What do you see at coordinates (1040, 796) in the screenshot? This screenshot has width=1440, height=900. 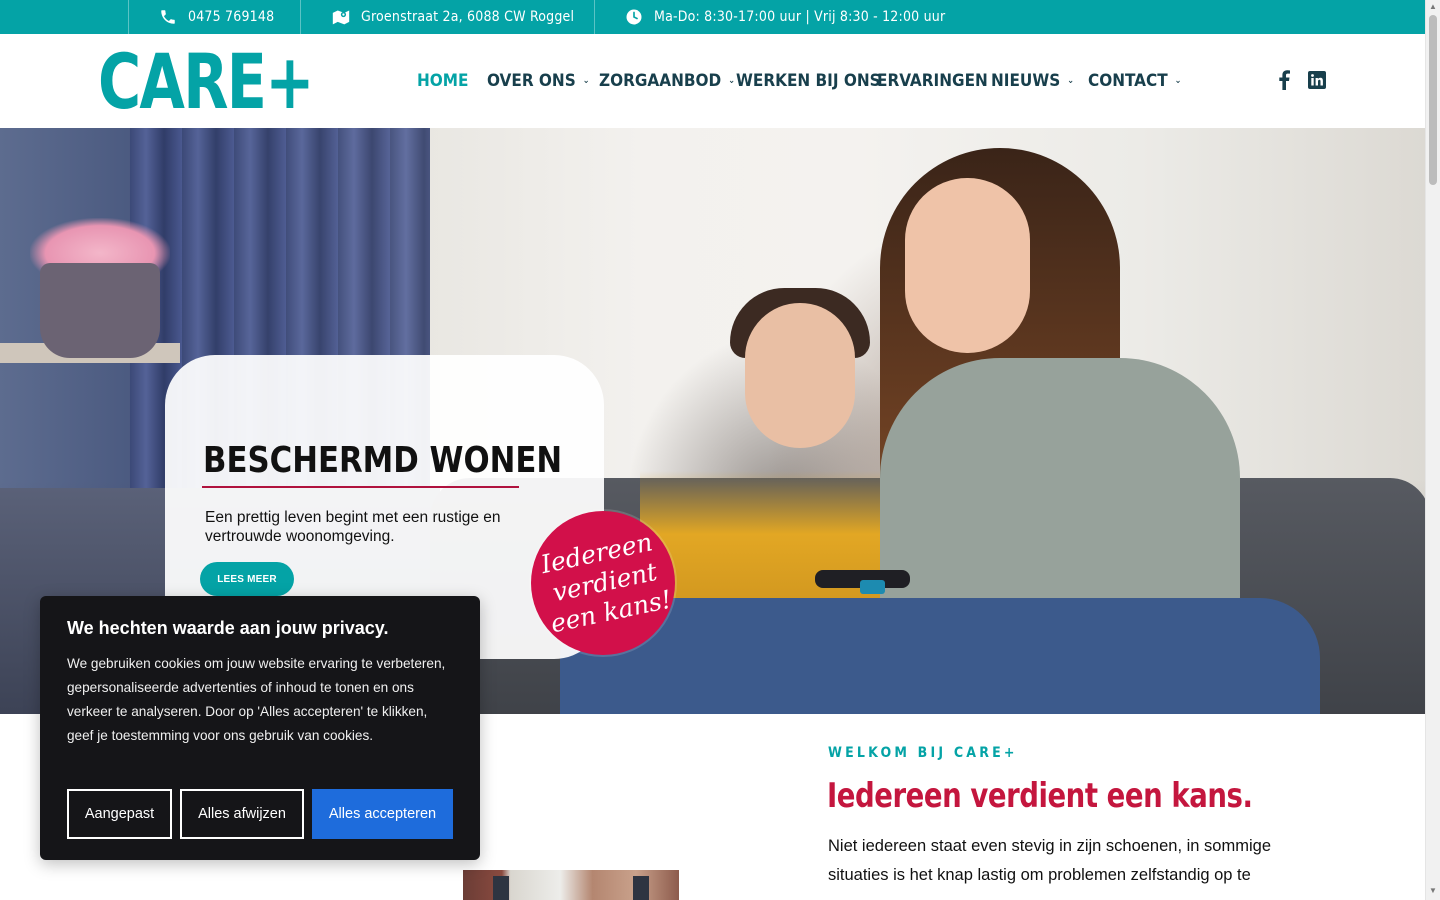 I see `welcome-title: Iedereen verdient een kans.` at bounding box center [1040, 796].